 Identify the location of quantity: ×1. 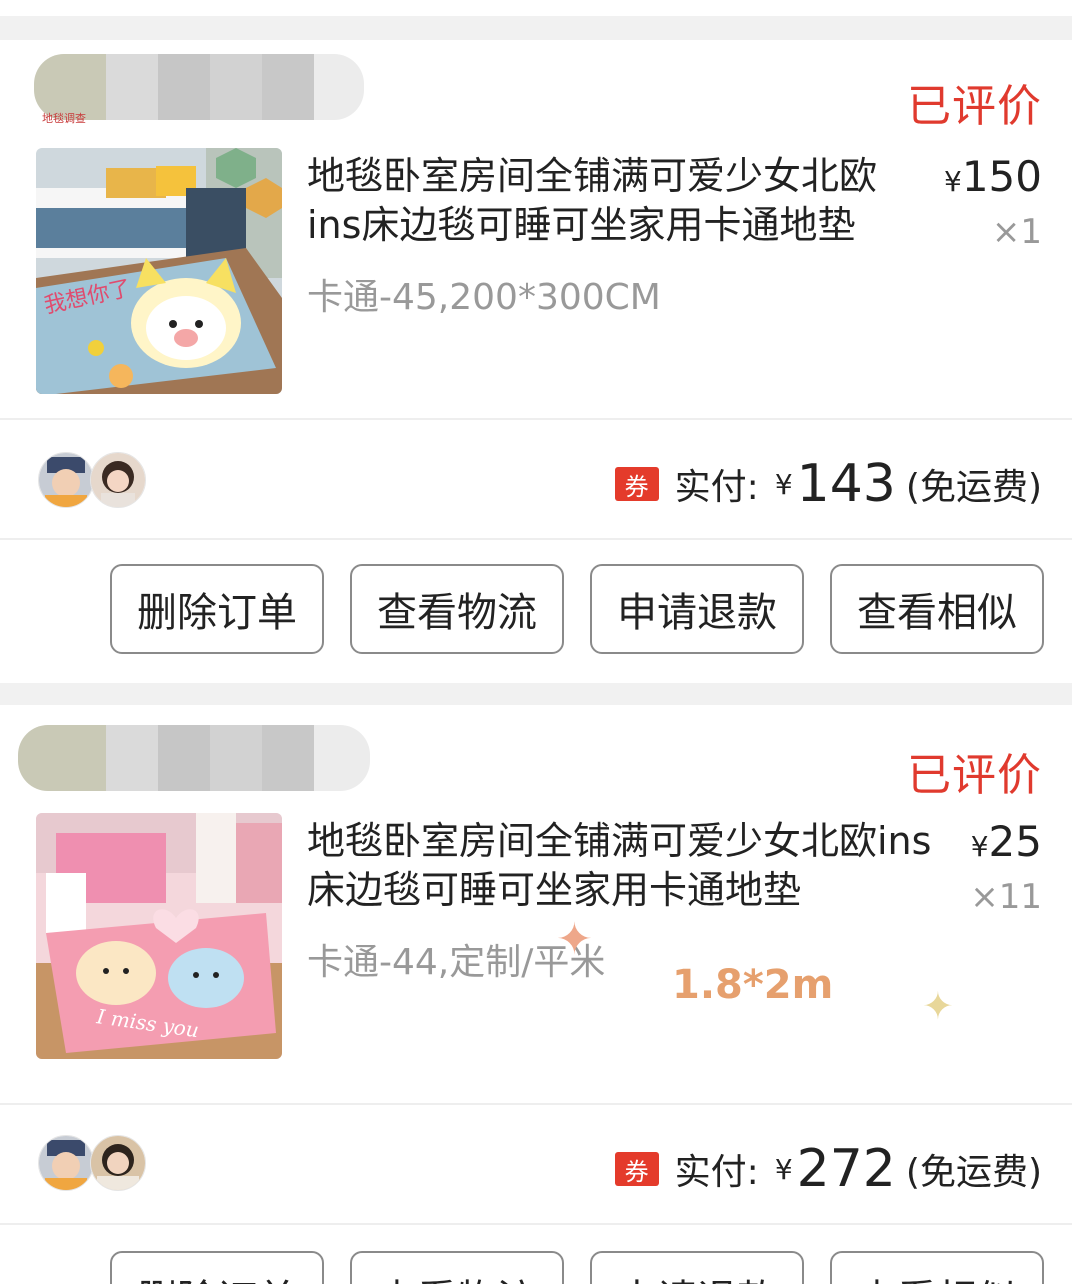
(1016, 232).